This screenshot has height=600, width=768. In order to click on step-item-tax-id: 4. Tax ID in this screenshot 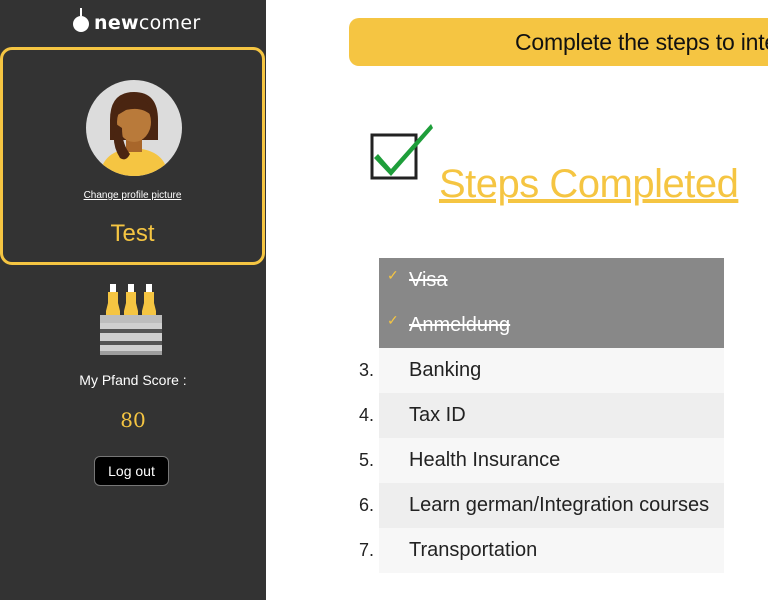, I will do `click(538, 415)`.